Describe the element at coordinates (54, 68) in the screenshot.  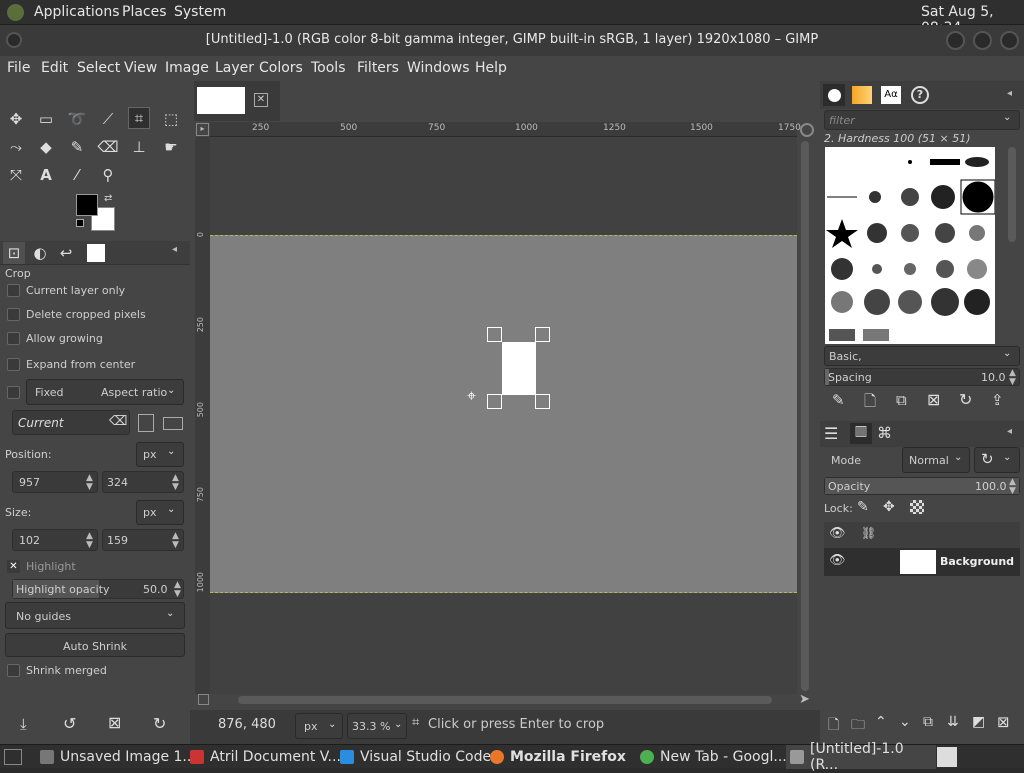
I see `menu-edit: Edit` at that location.